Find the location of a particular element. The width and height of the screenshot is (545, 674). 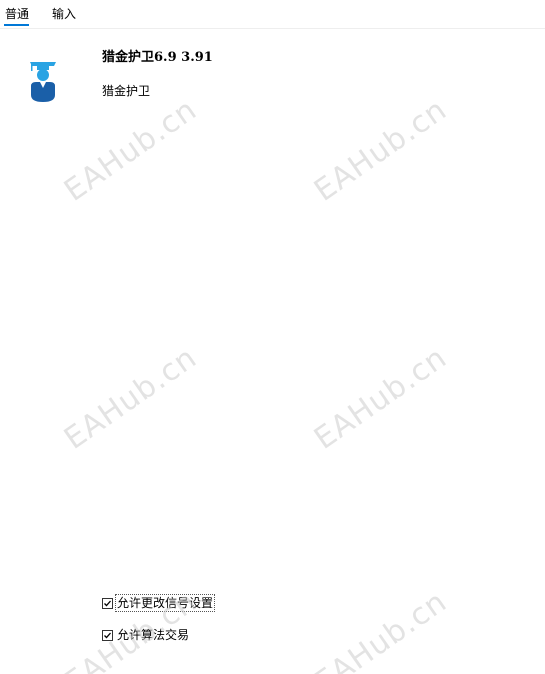

tab-inputs: 输入 is located at coordinates (64, 14).